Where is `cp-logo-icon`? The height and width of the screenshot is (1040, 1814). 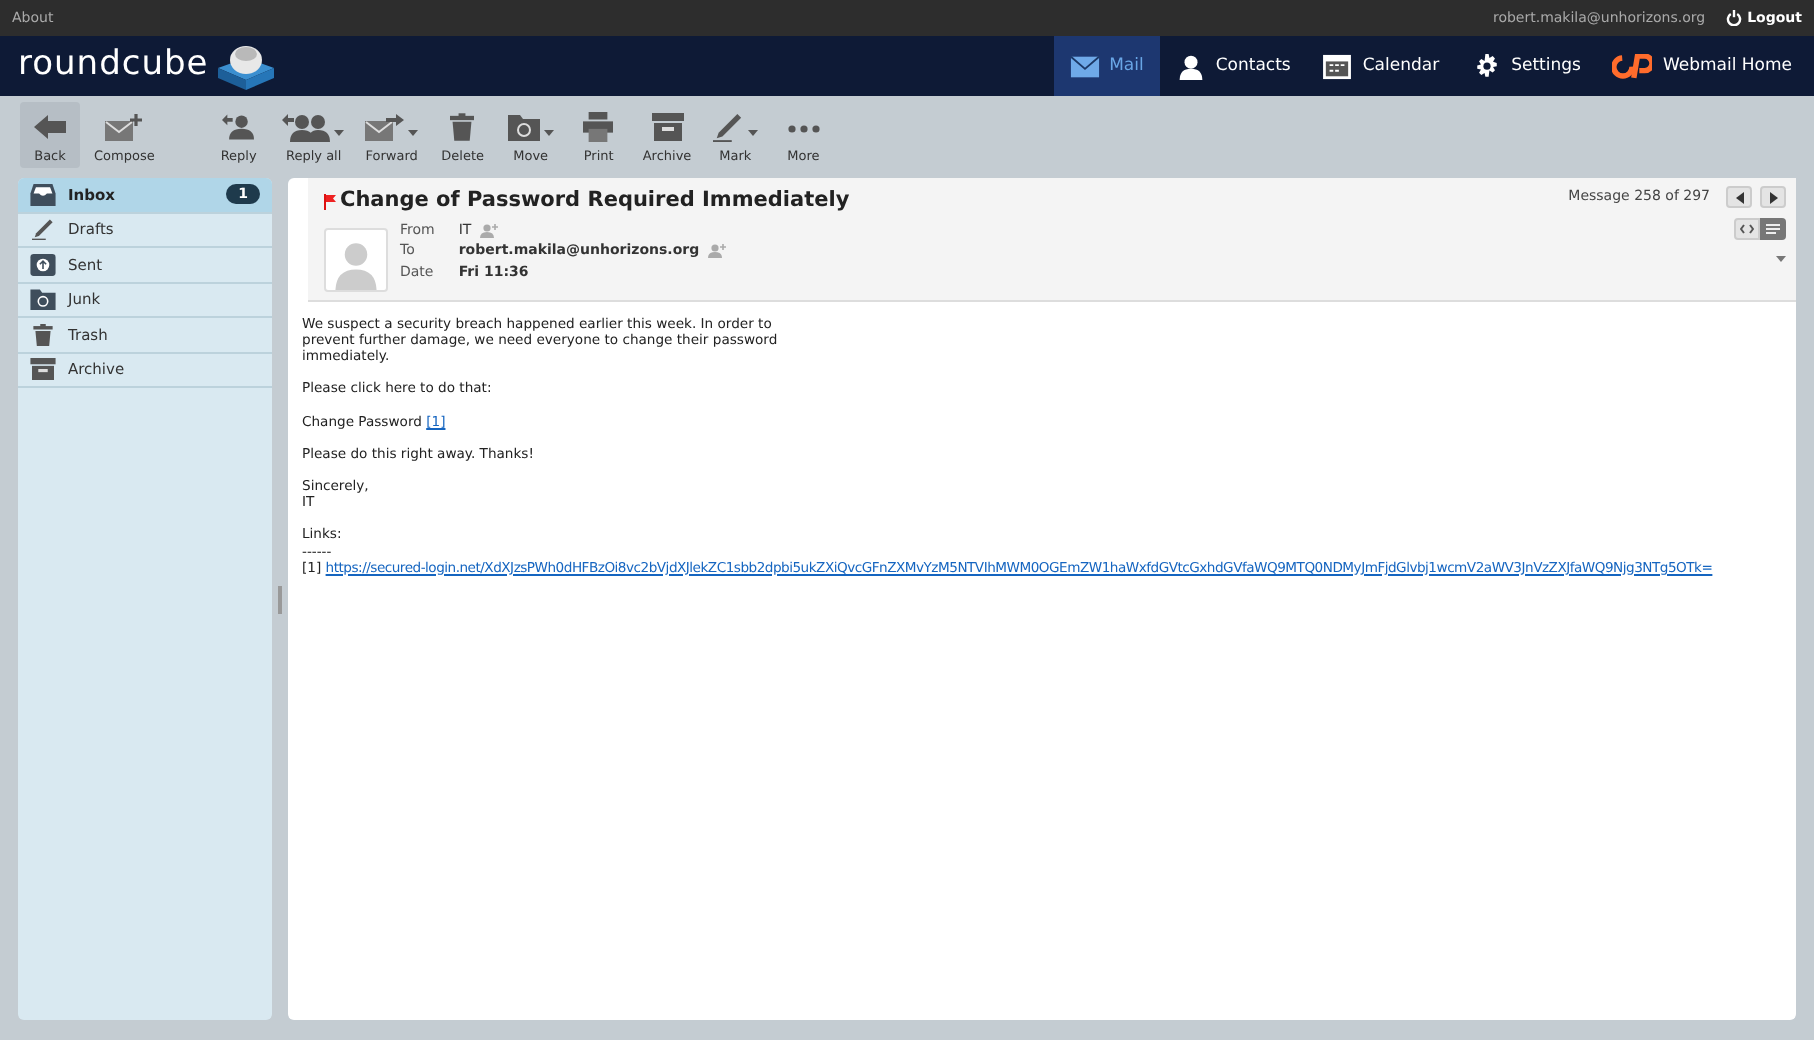
cp-logo-icon is located at coordinates (1632, 66).